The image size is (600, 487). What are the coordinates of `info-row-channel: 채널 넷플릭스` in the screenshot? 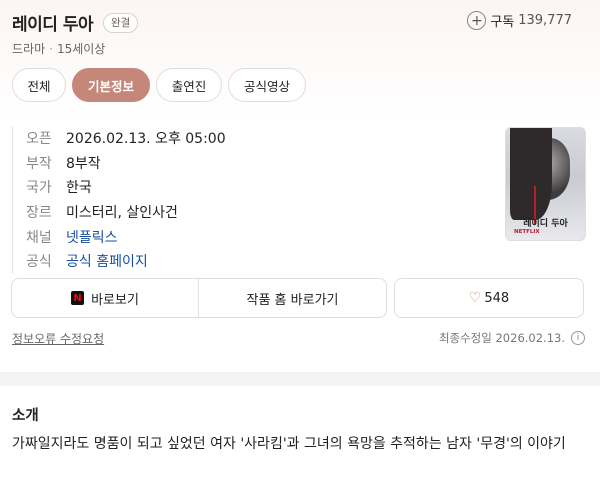 It's located at (126, 236).